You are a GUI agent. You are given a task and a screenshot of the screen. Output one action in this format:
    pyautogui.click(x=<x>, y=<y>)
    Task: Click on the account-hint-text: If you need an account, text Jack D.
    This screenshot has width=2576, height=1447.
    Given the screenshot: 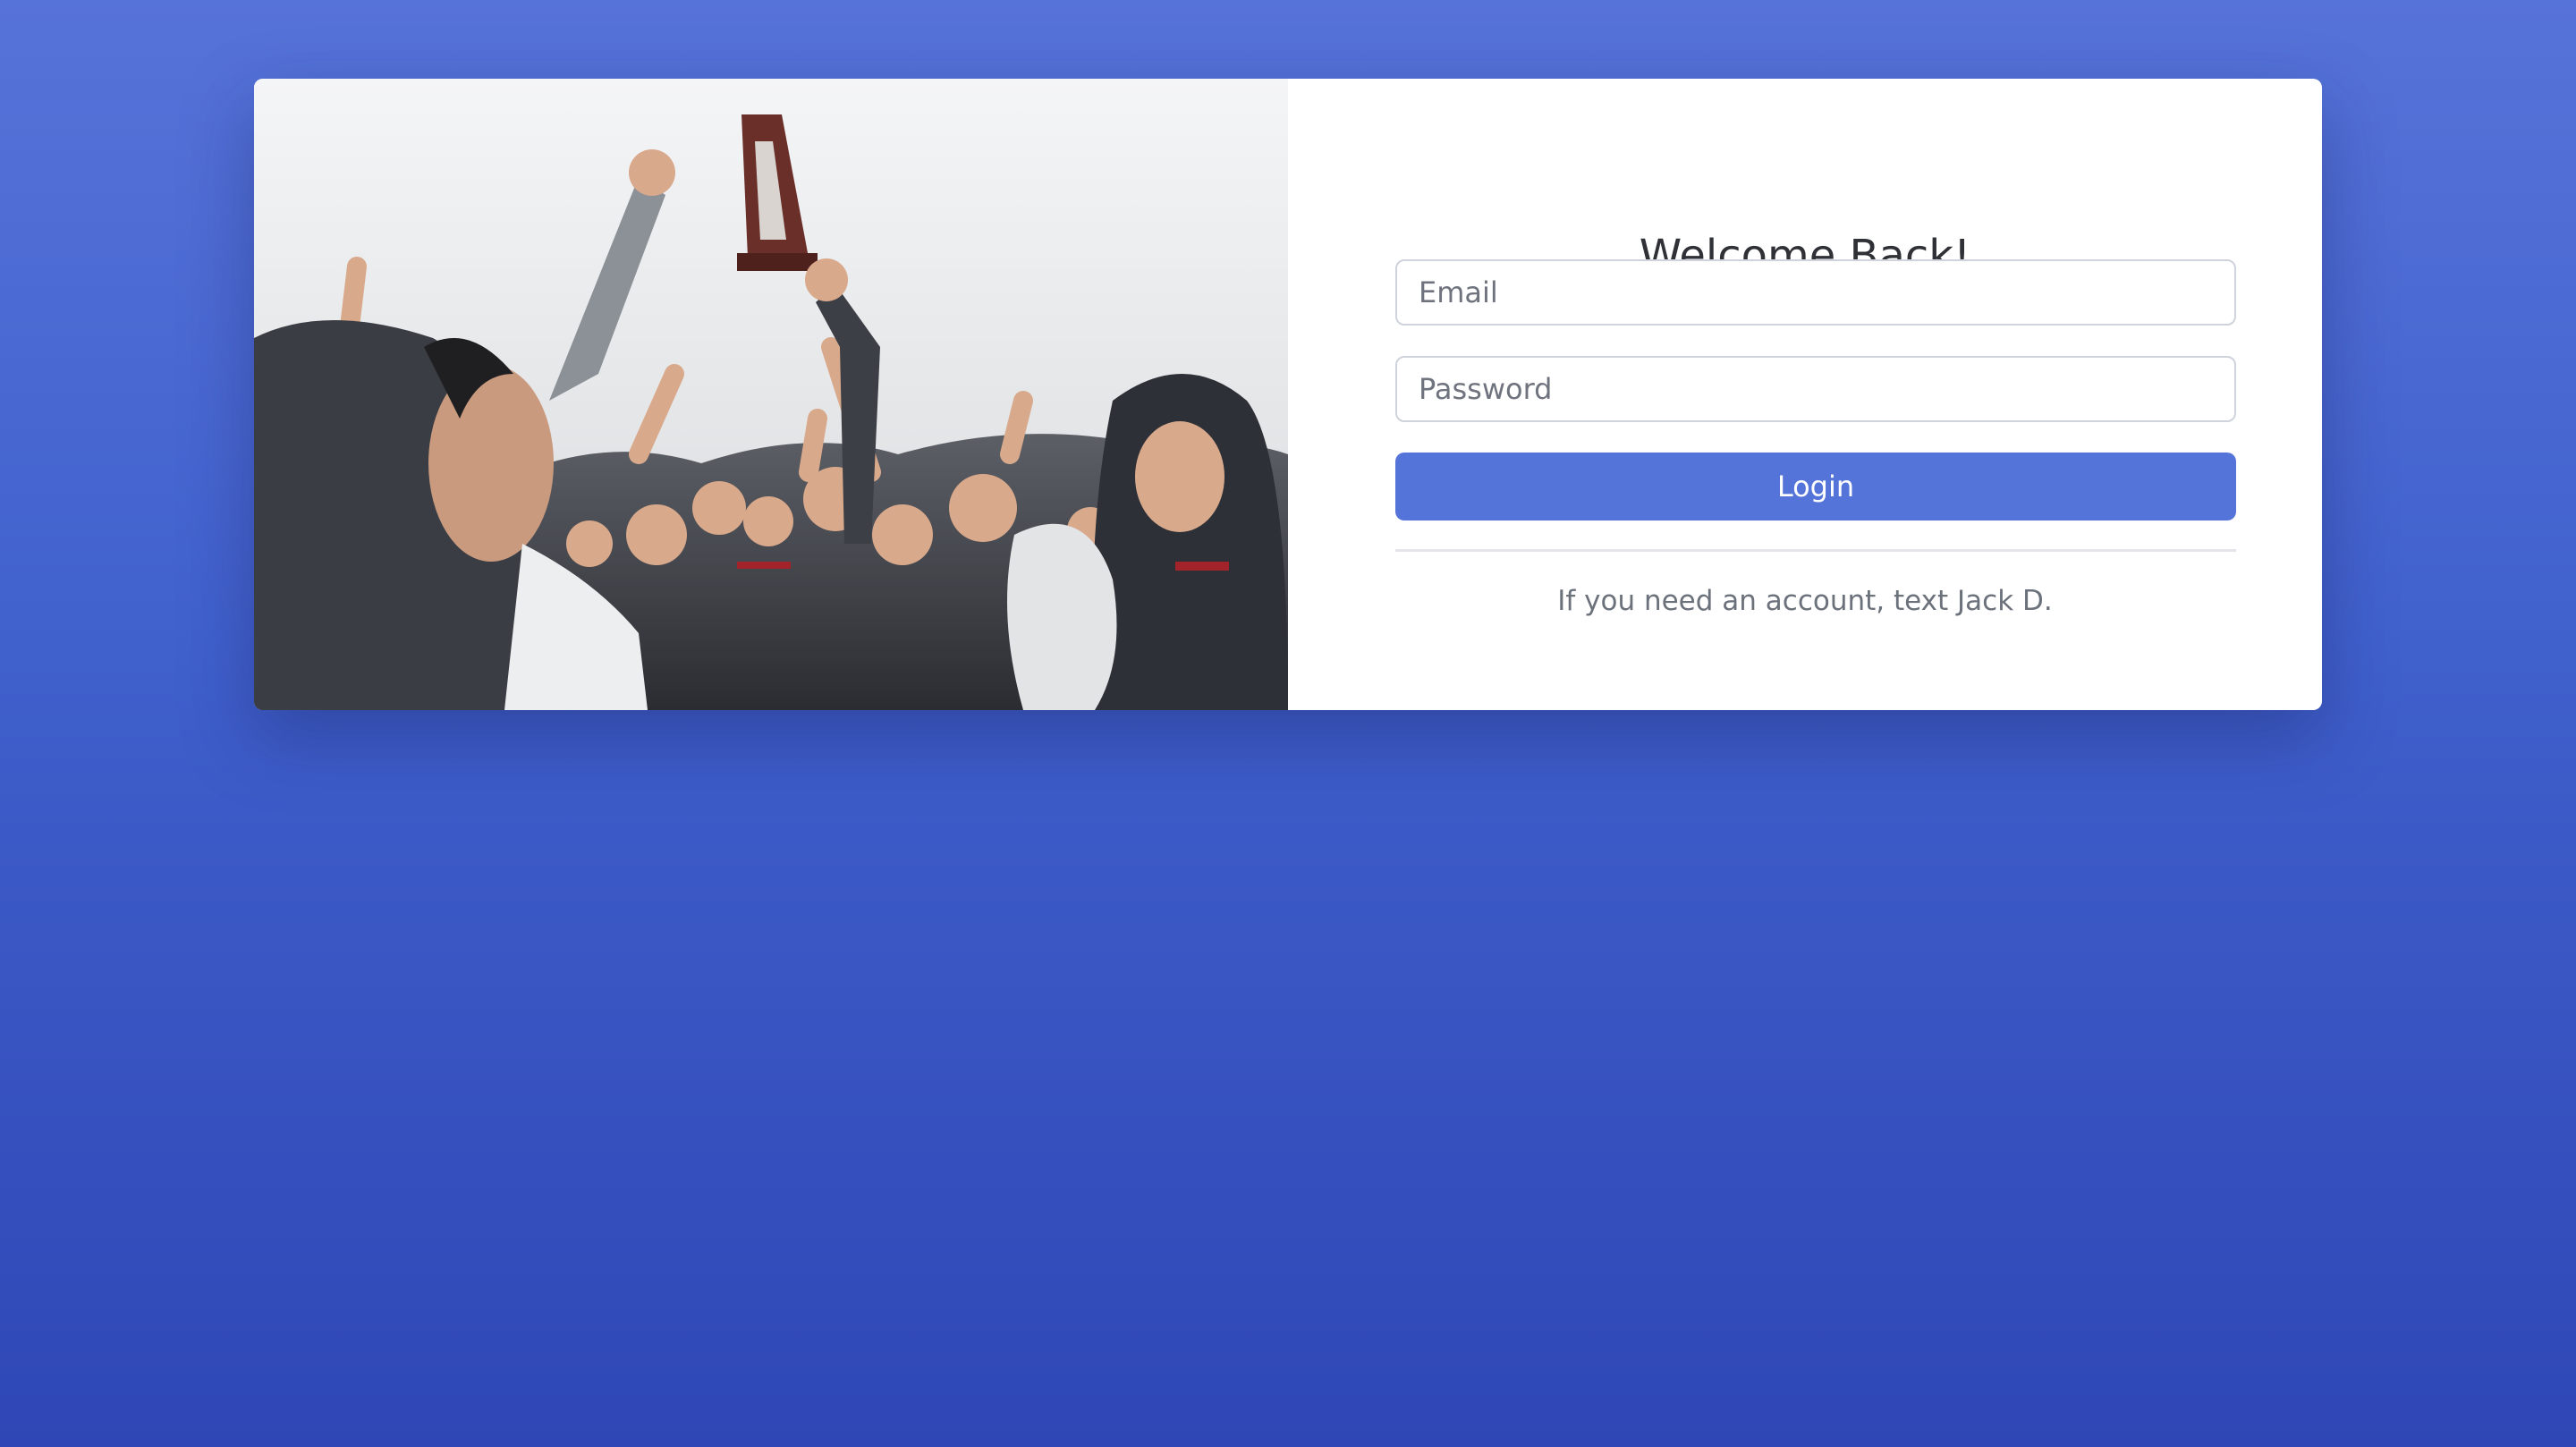 What is the action you would take?
    pyautogui.click(x=1805, y=601)
    